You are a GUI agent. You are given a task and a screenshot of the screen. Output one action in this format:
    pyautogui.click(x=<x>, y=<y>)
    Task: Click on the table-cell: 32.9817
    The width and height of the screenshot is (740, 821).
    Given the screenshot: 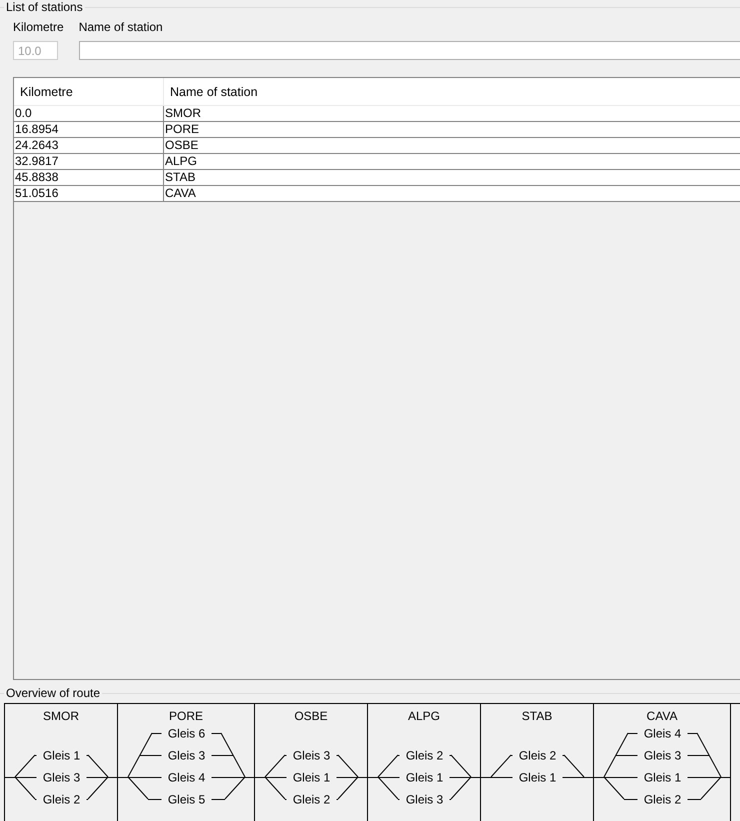 What is the action you would take?
    pyautogui.click(x=89, y=161)
    